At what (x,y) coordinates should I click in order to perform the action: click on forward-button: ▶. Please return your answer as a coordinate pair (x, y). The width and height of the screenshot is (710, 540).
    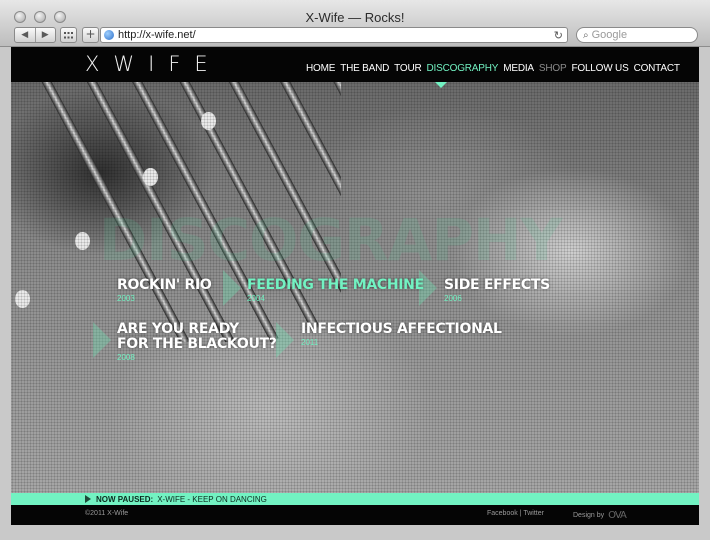
    Looking at the image, I should click on (45, 35).